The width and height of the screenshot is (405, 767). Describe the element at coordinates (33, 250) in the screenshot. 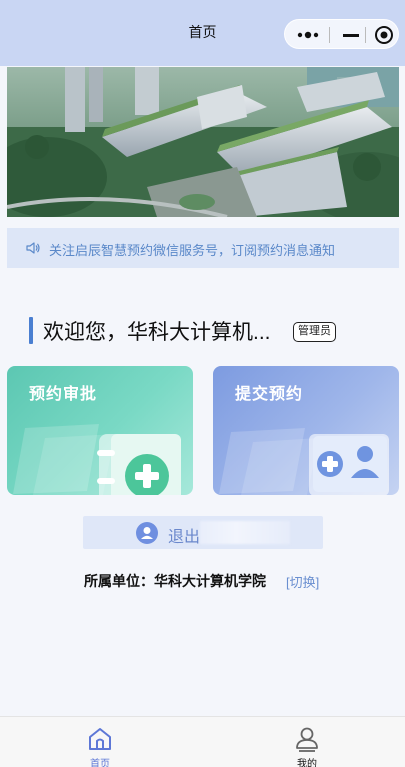

I see `speaker-icon` at that location.